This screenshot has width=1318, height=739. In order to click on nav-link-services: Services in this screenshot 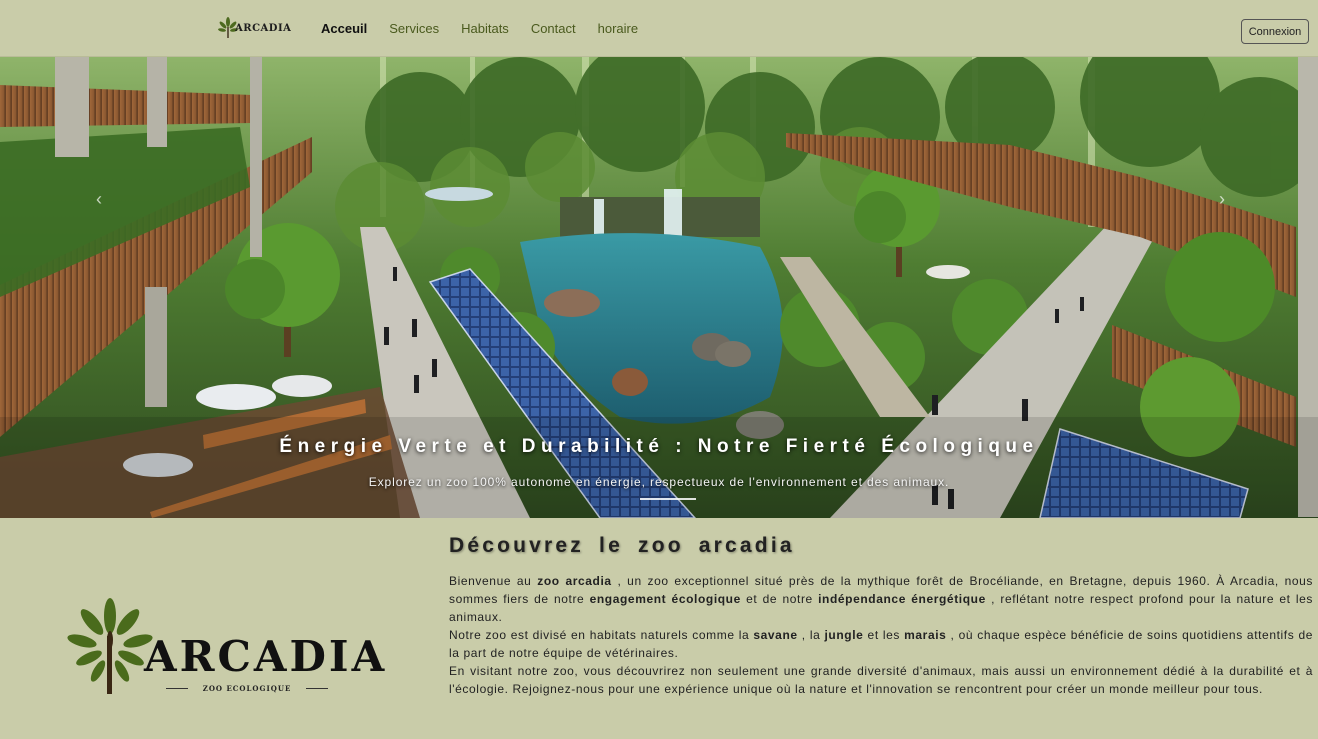, I will do `click(414, 28)`.